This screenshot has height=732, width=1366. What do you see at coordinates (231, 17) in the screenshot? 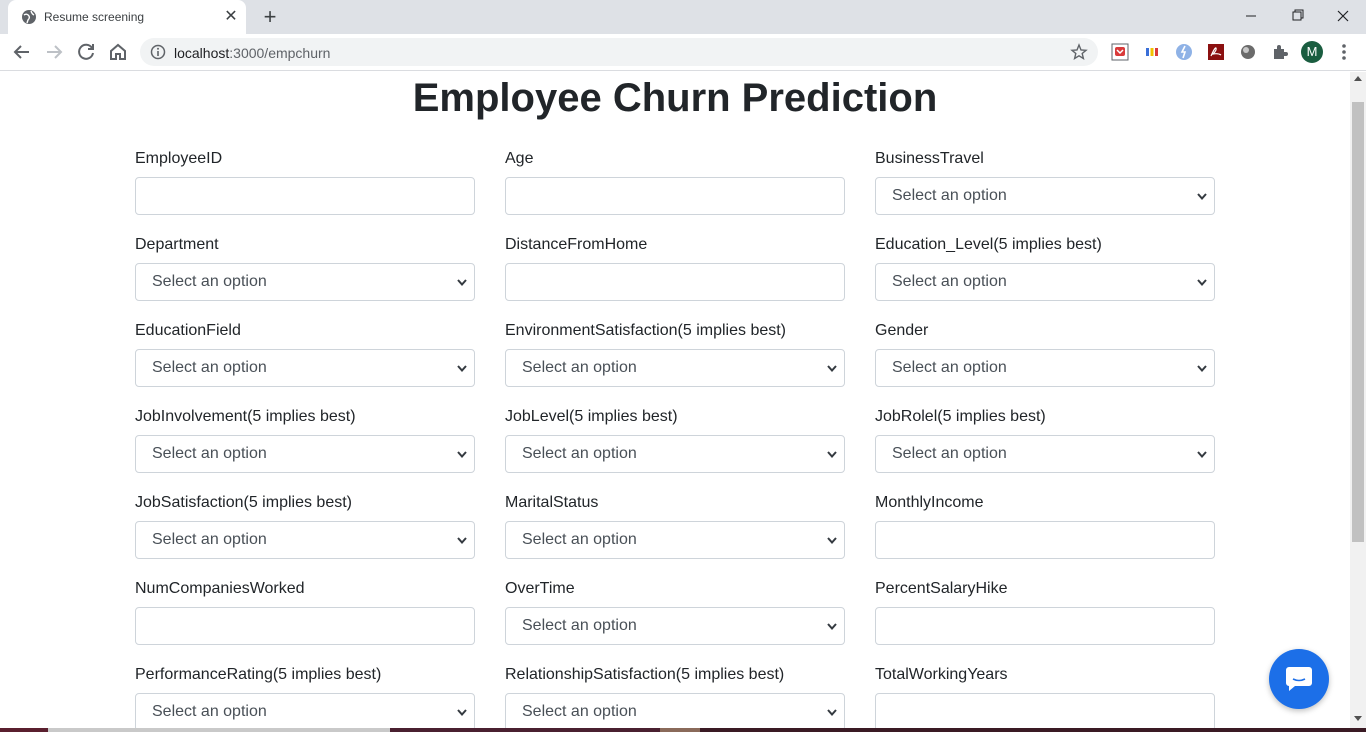
I see `close-icon: ✕` at bounding box center [231, 17].